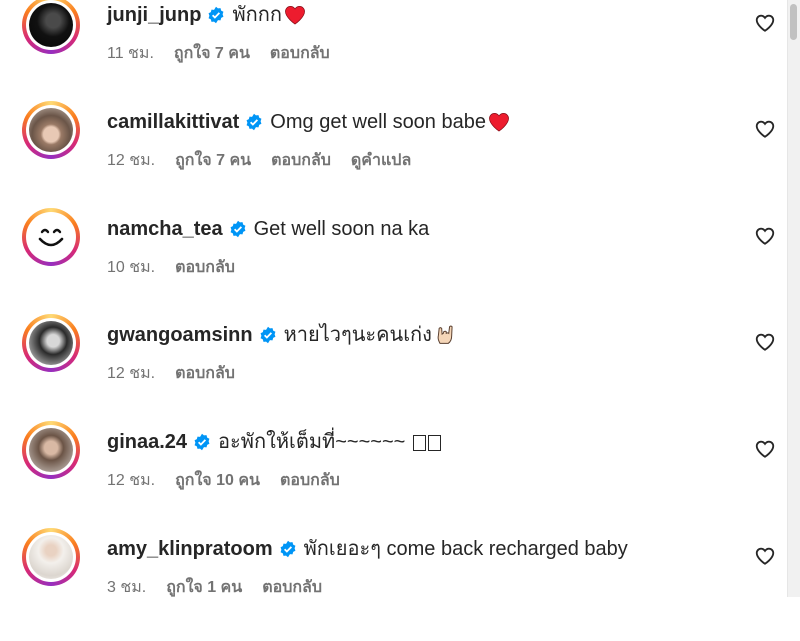 The height and width of the screenshot is (641, 800). I want to click on comment-timestamp: 3 ชม., so click(126, 587).